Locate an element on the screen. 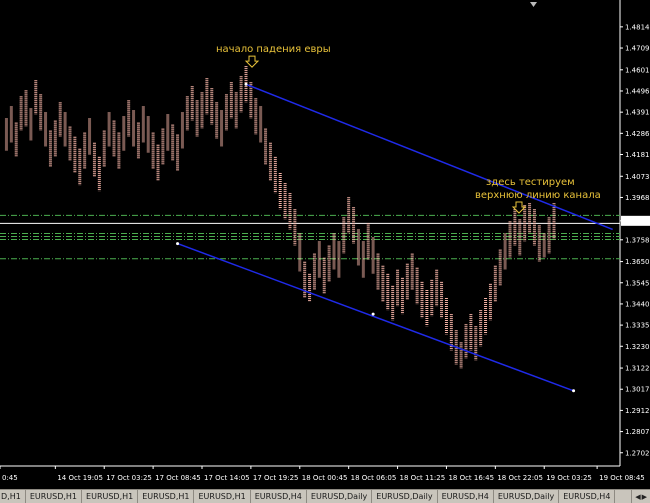 Image resolution: width=650 pixels, height=503 pixels. tab-scroll-right-icon: ▶ is located at coordinates (644, 497).